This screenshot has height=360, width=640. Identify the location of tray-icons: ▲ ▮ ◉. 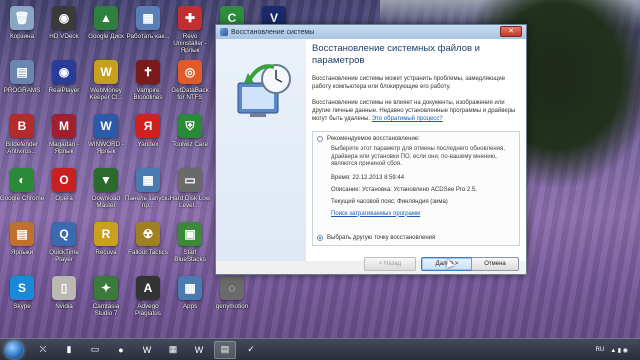
(619, 350).